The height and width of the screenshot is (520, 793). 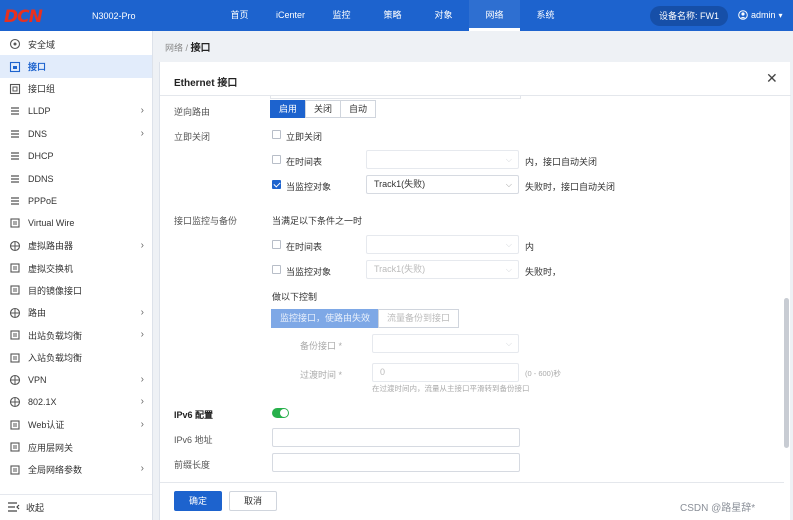 What do you see at coordinates (276, 244) in the screenshot?
I see `backup-schedule-checkbox` at bounding box center [276, 244].